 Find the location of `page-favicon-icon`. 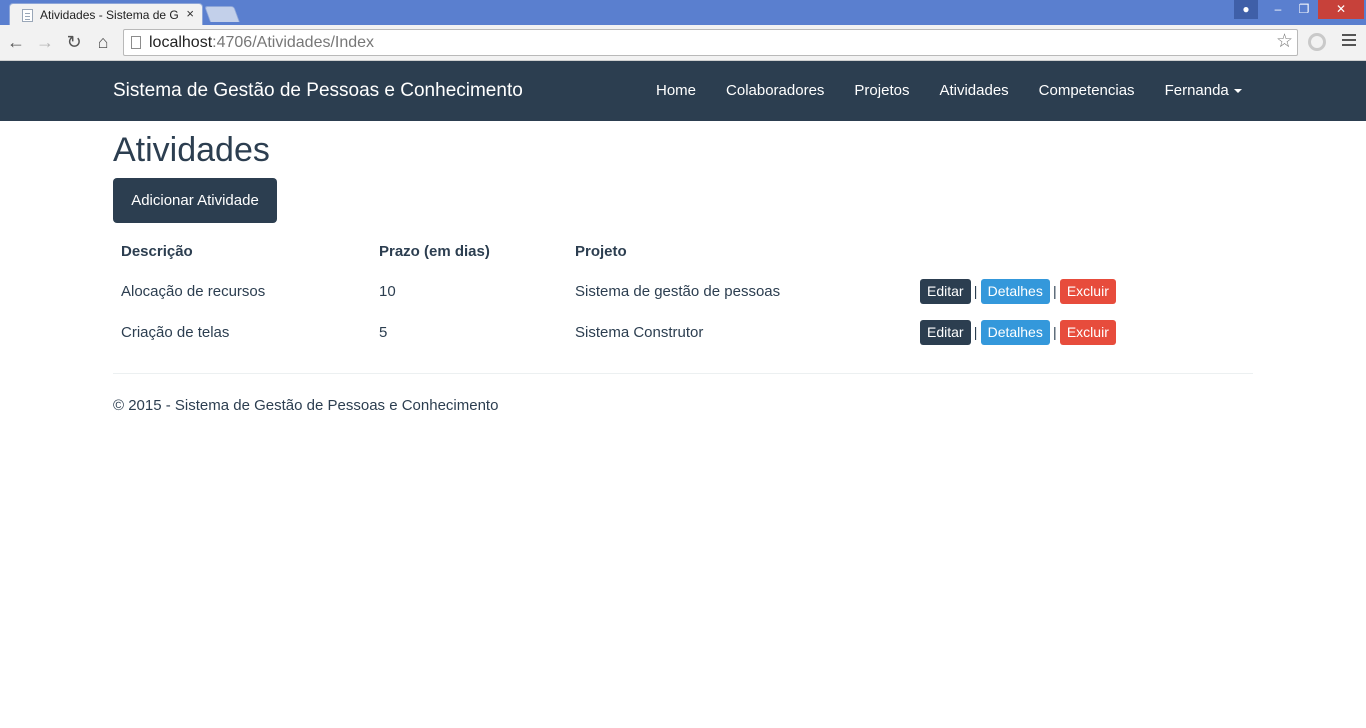

page-favicon-icon is located at coordinates (27, 15).